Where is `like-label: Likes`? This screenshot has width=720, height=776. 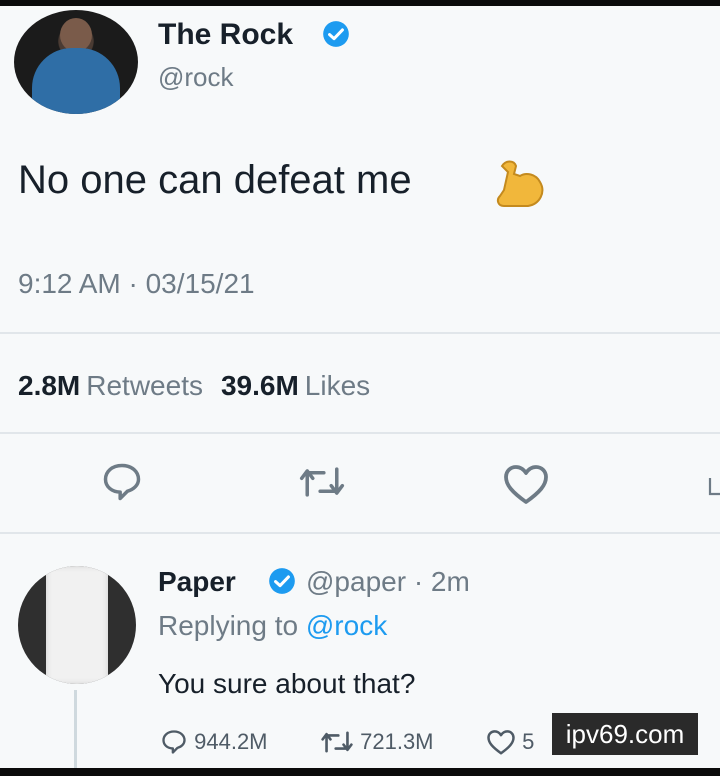 like-label: Likes is located at coordinates (337, 385).